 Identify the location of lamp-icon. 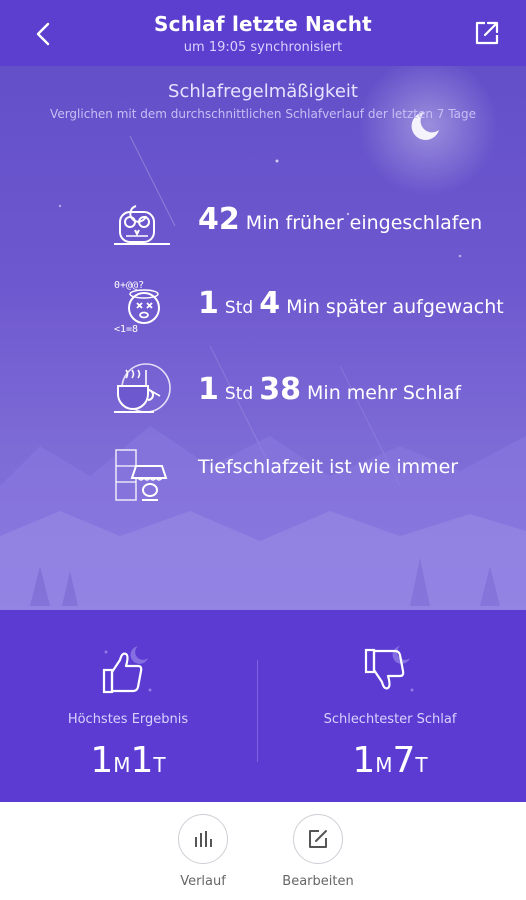
(141, 475).